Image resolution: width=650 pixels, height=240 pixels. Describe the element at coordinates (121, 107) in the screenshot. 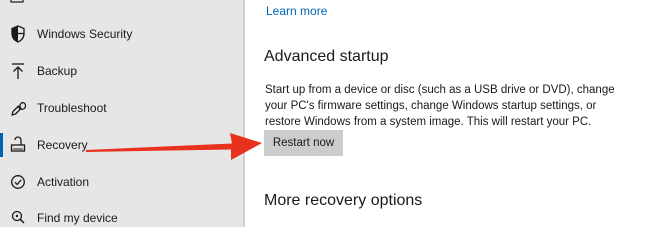

I see `sidebar-item-troubleshoot: Troubleshoot` at that location.